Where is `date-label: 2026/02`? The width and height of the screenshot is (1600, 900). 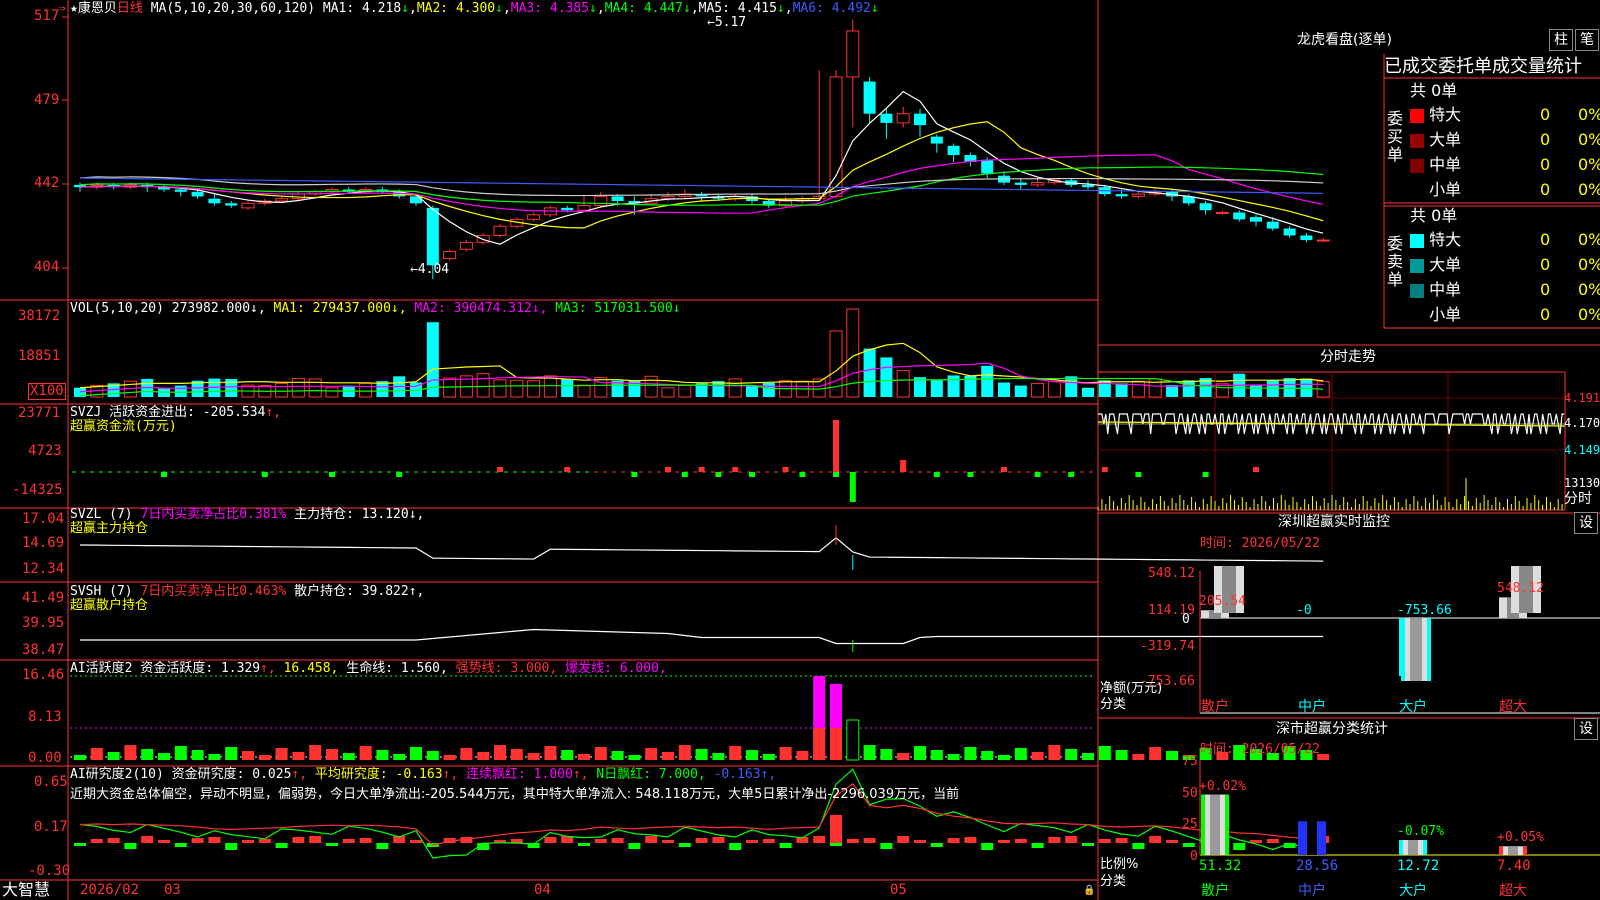 date-label: 2026/02 is located at coordinates (110, 890).